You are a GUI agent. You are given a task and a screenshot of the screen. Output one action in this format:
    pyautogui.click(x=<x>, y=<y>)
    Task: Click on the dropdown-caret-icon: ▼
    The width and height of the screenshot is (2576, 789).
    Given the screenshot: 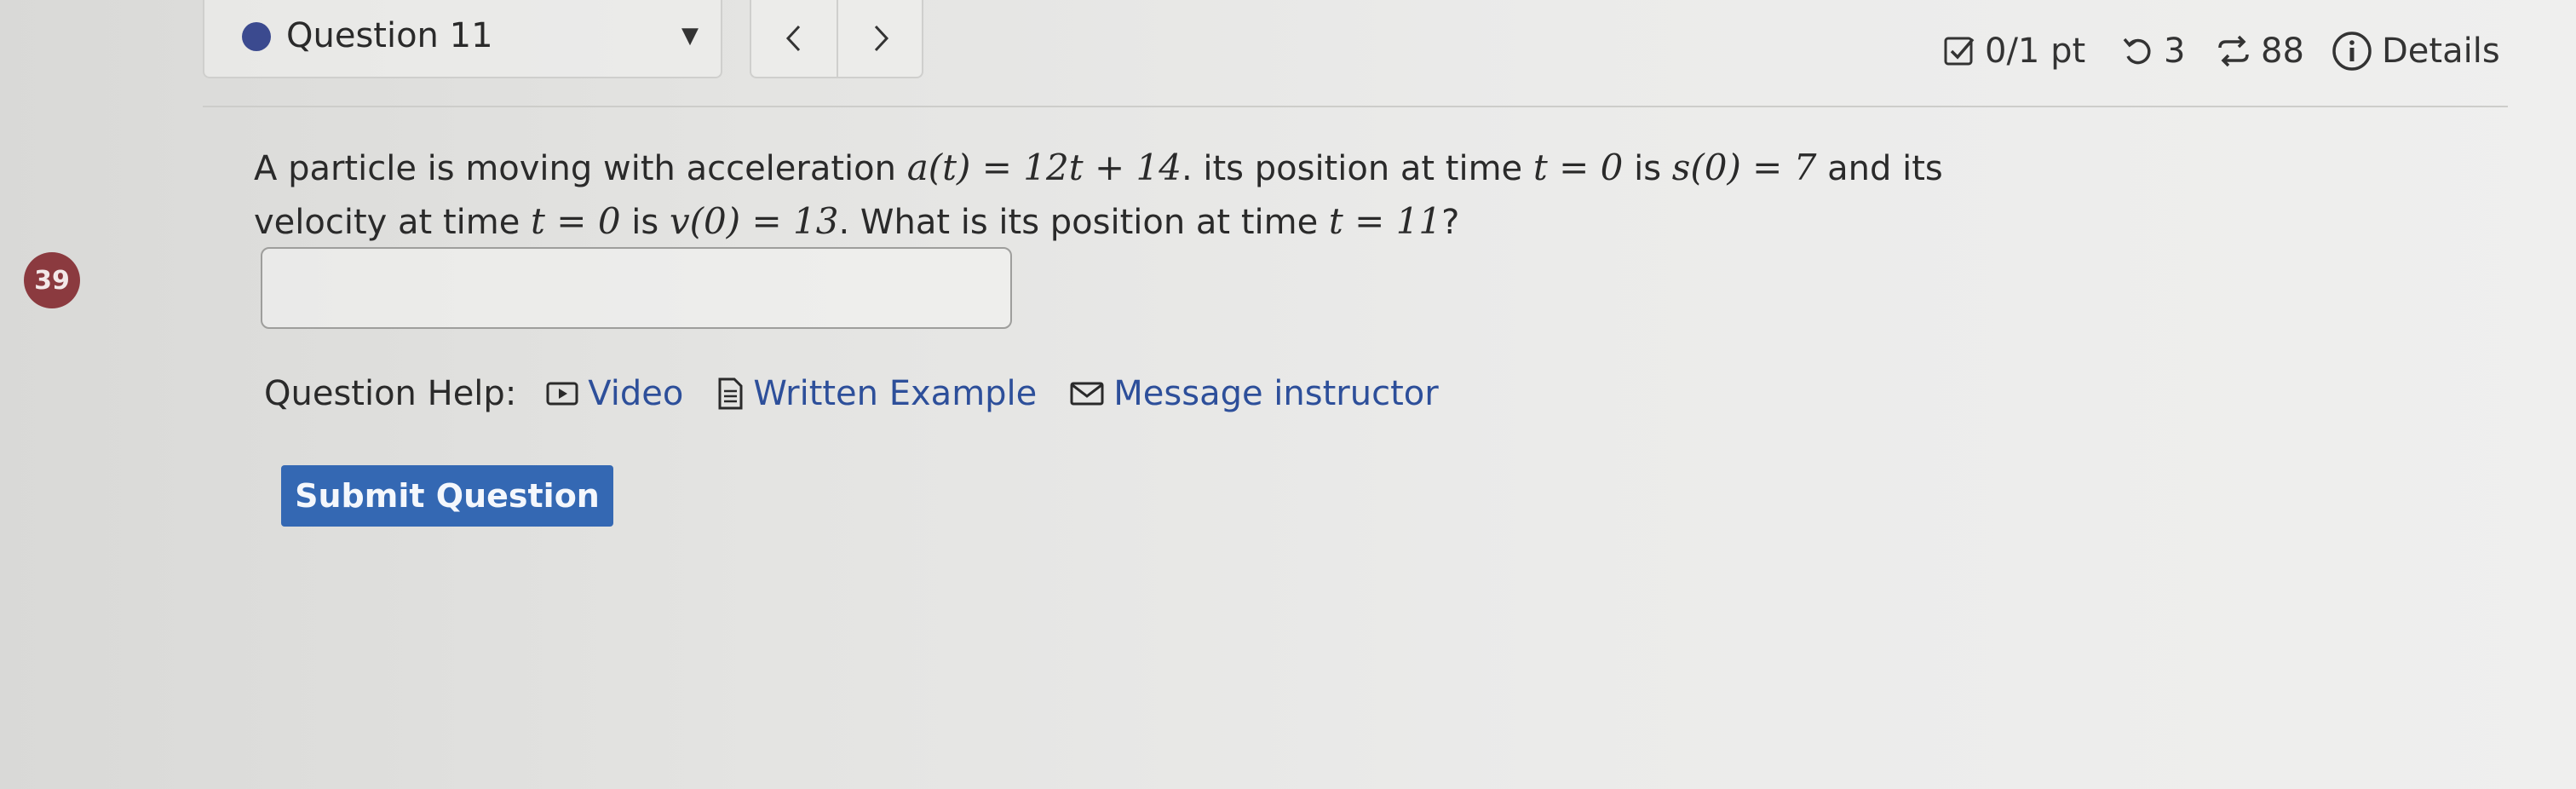 What is the action you would take?
    pyautogui.click(x=690, y=36)
    